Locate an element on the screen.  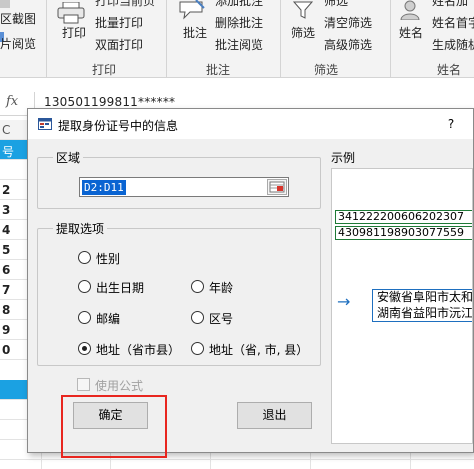
radio-dot is located at coordinates (84, 348).